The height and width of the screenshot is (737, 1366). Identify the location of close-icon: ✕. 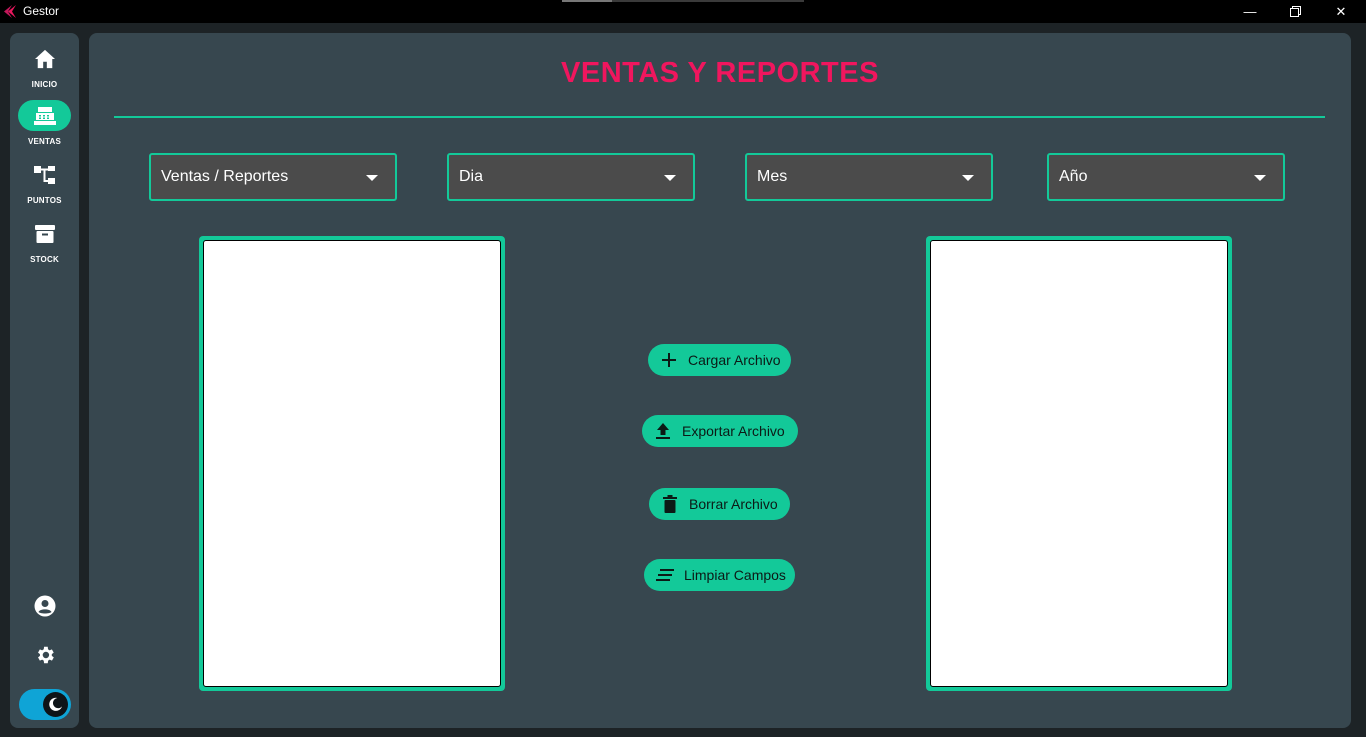
(1341, 11).